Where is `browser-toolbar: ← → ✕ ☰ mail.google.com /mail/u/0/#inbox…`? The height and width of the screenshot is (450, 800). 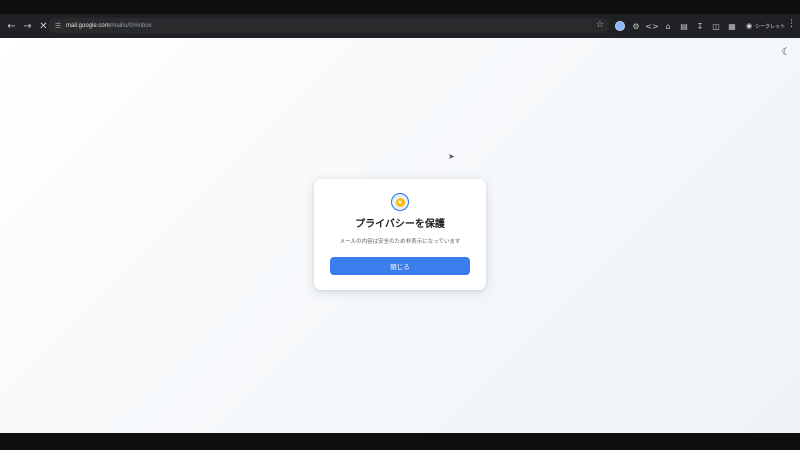
browser-toolbar: ← → ✕ ☰ mail.google.com /mail/u/0/#inbox… is located at coordinates (400, 26).